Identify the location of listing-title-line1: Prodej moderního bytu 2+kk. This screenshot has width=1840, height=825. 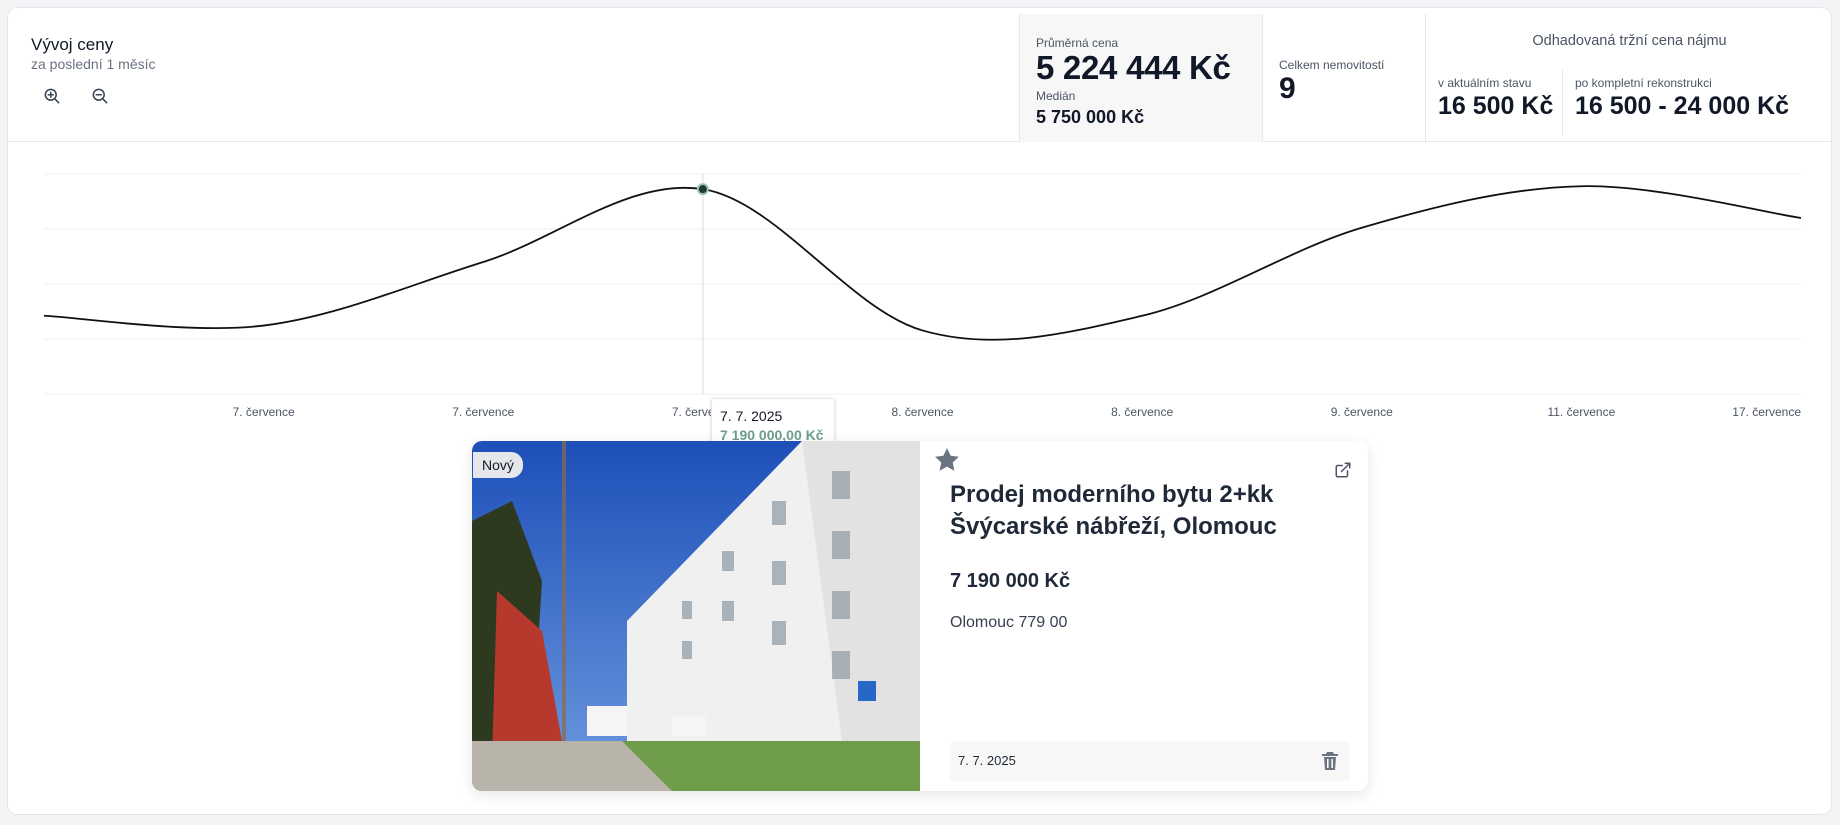
(1112, 494).